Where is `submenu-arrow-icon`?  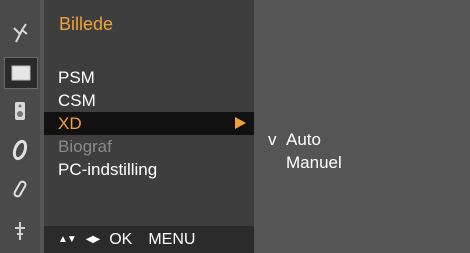
submenu-arrow-icon is located at coordinates (240, 123).